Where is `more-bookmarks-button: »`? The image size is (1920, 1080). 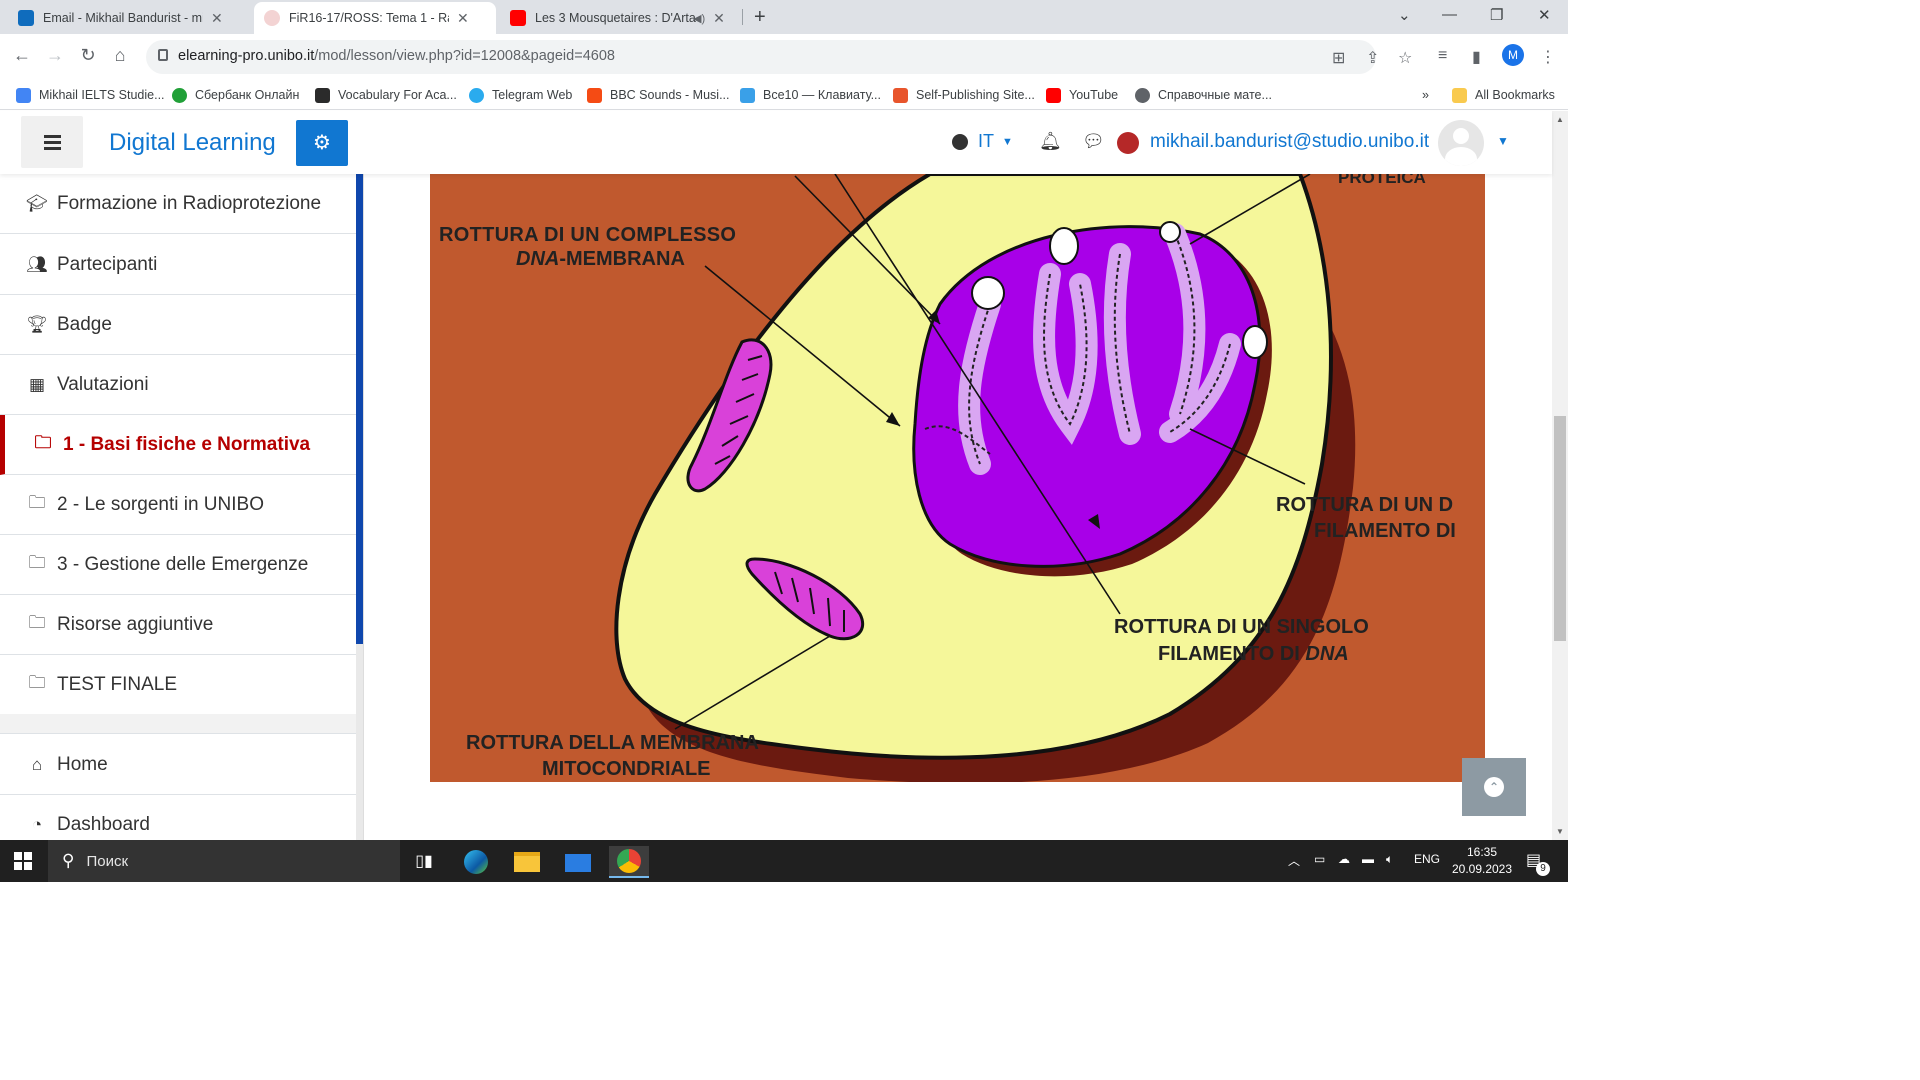 more-bookmarks-button: » is located at coordinates (1425, 95).